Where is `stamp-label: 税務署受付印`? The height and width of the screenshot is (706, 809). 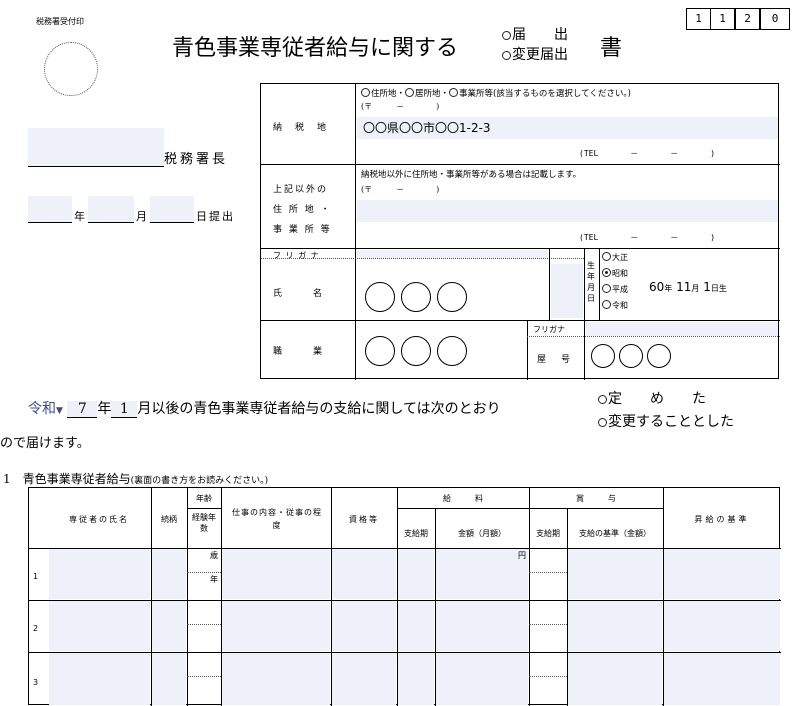 stamp-label: 税務署受付印 is located at coordinates (60, 21).